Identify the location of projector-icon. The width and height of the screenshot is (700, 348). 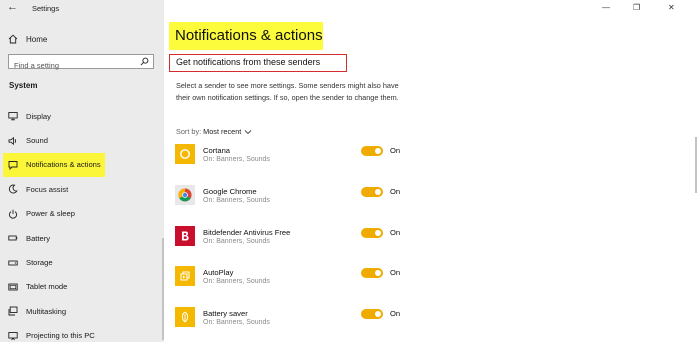
(13, 335).